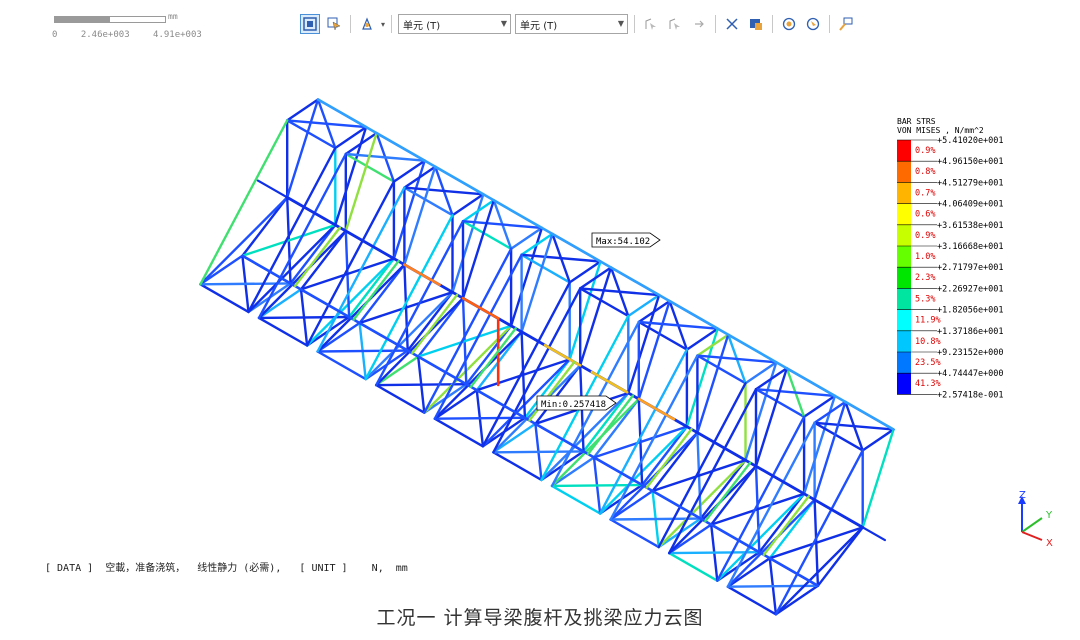 The height and width of the screenshot is (640, 1080). I want to click on axis-y-label: Y, so click(1049, 515).